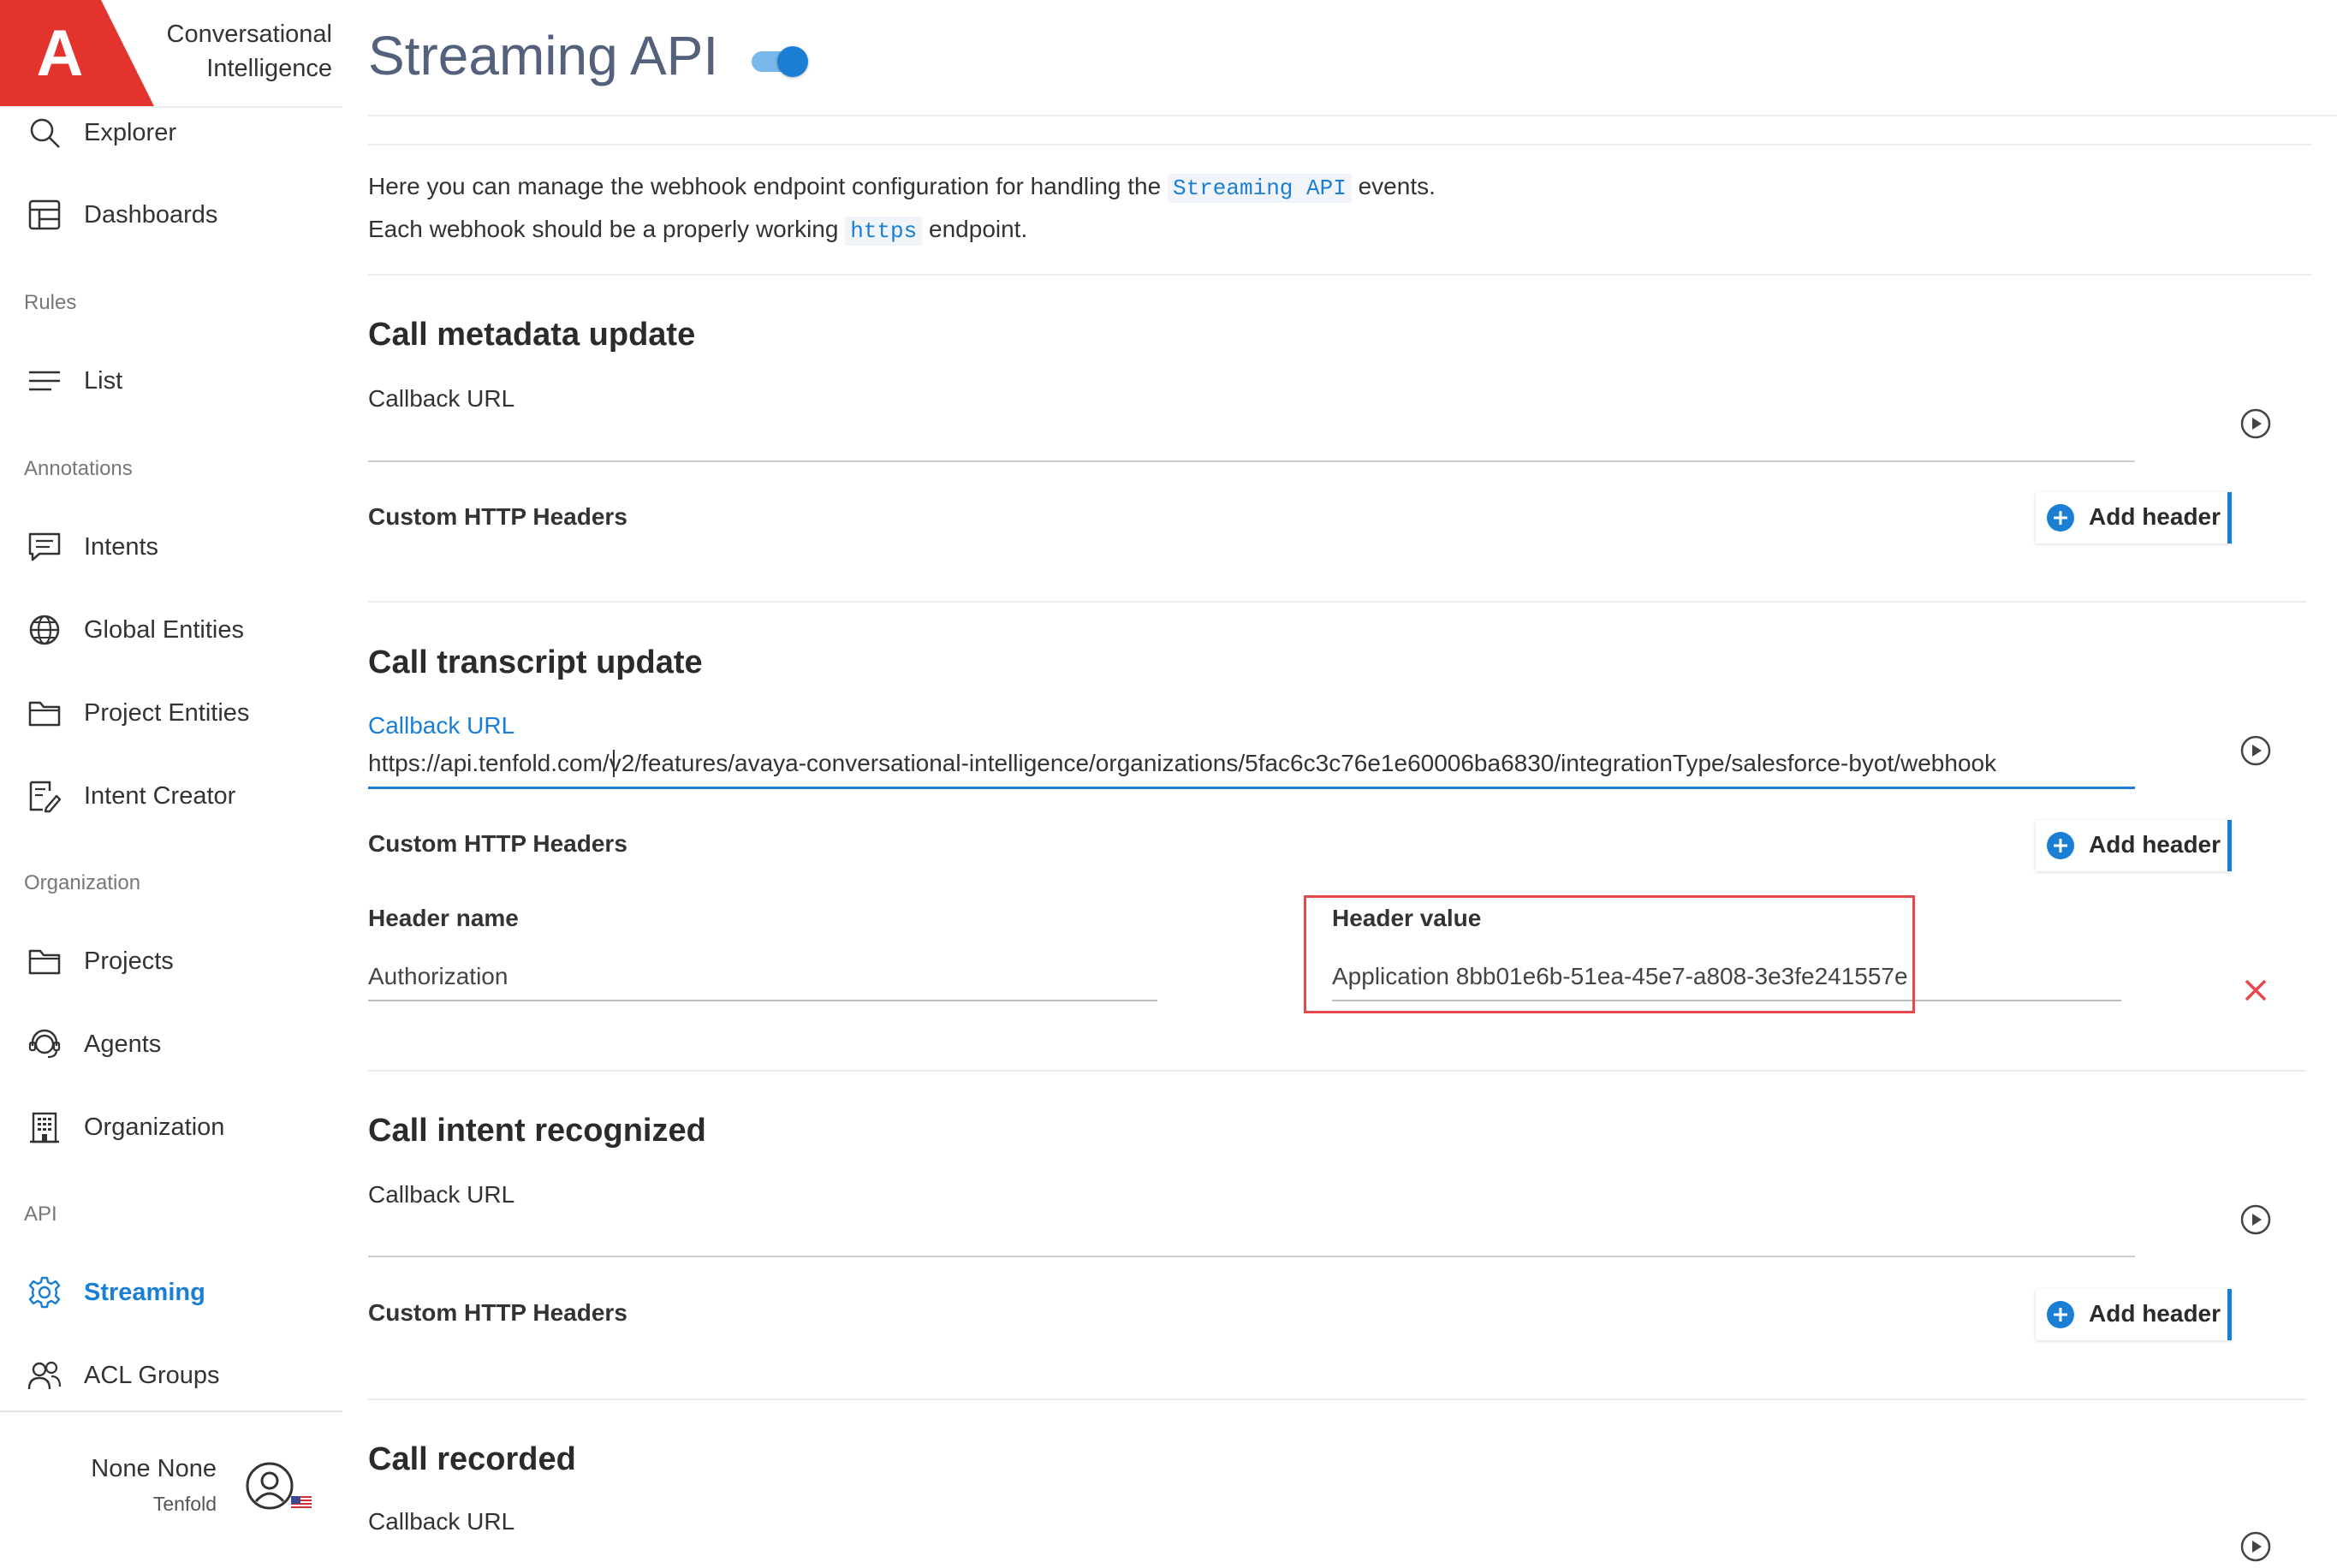  I want to click on sidebar-item-intent-creator: Intent Creator, so click(171, 796).